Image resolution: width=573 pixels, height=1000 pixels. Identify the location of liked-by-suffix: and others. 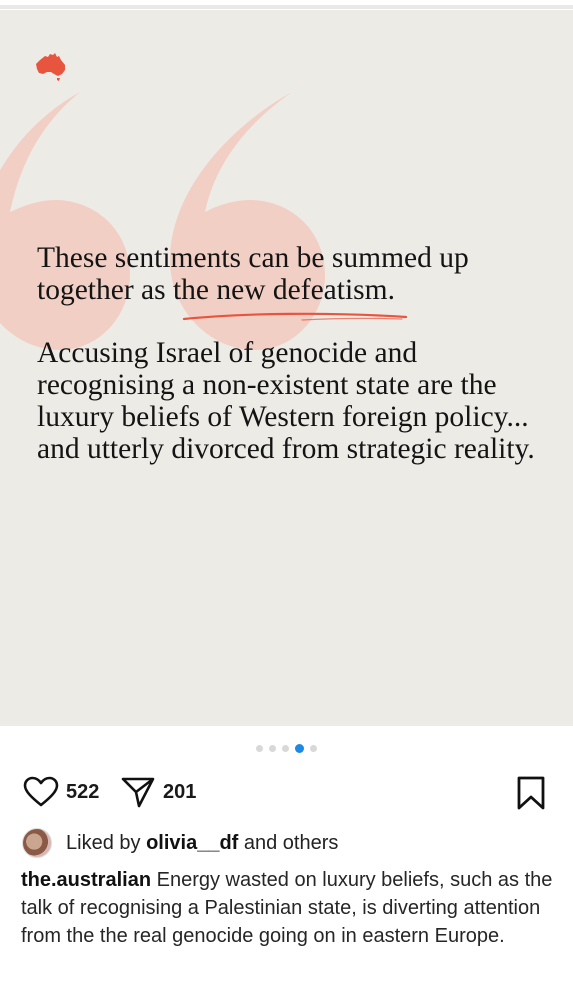
(288, 843).